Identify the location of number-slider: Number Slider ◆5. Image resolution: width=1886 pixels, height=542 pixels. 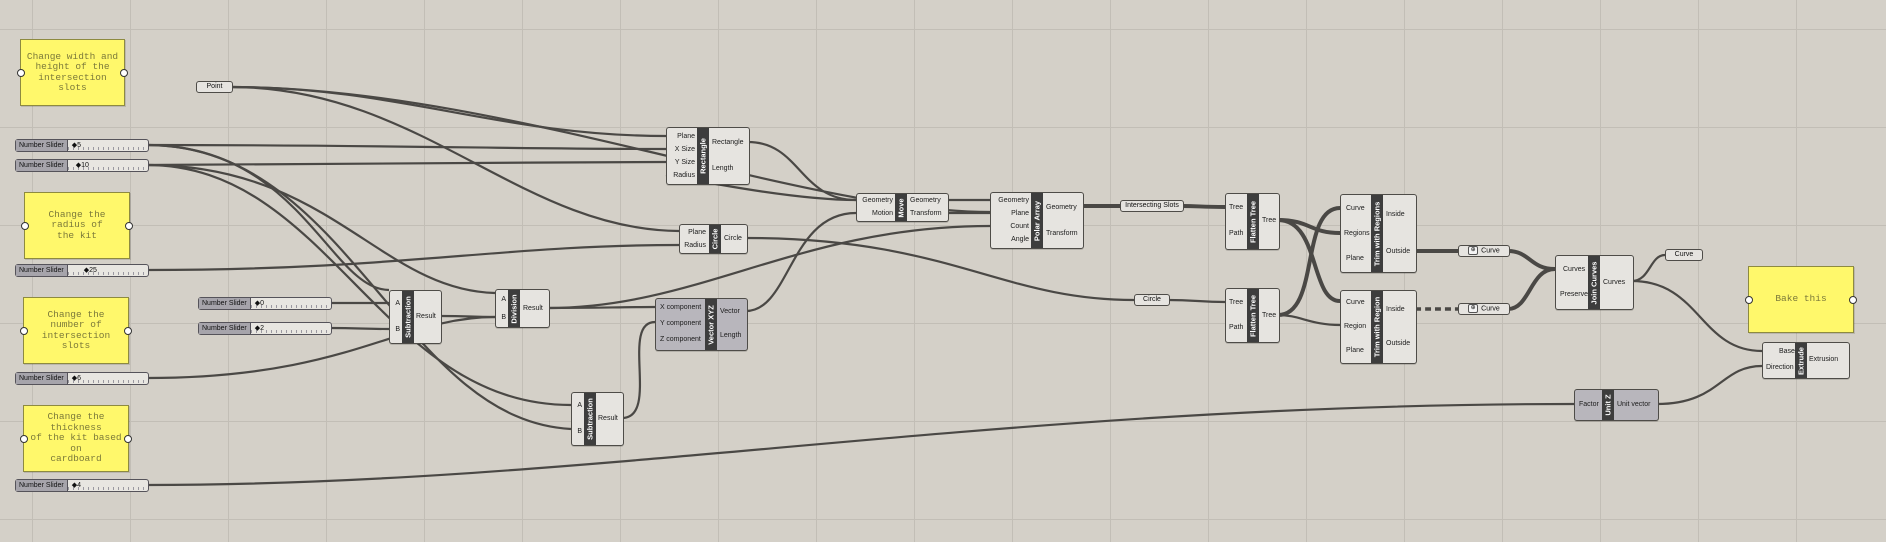
(82, 145).